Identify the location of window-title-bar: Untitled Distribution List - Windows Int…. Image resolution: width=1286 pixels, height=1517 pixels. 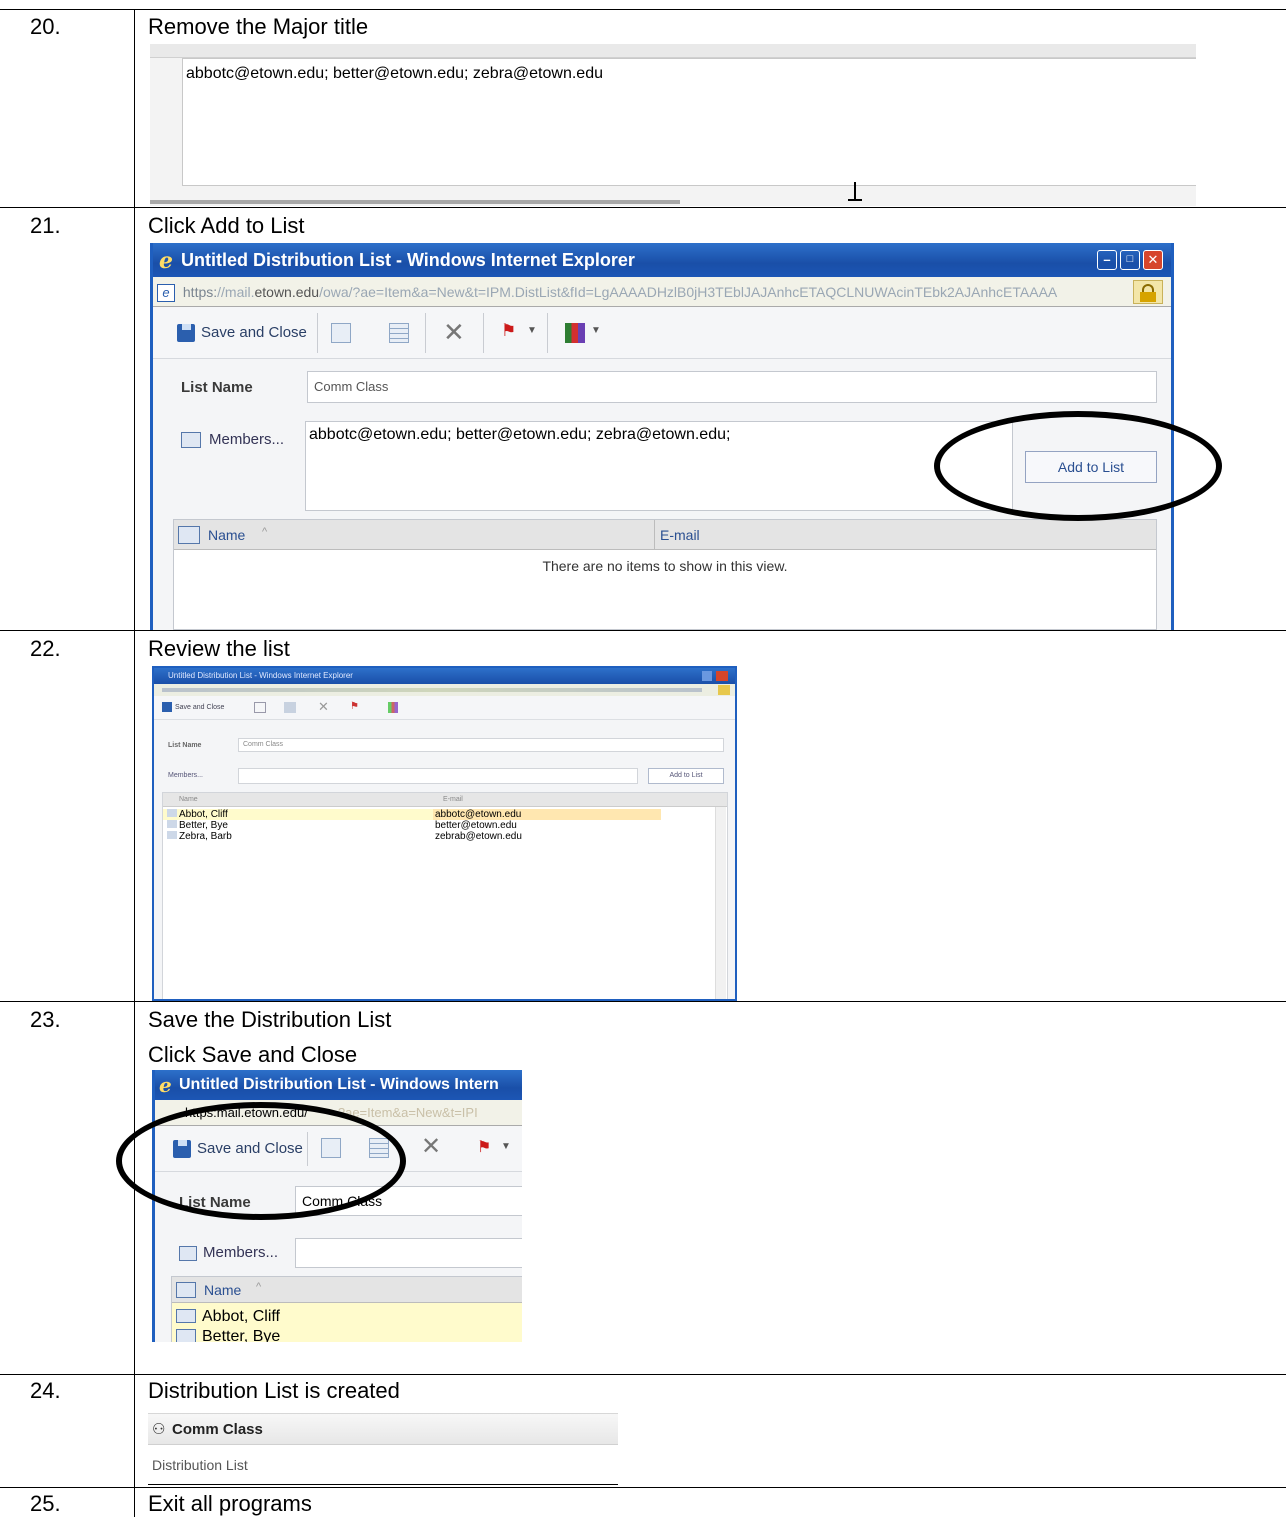
(444, 676).